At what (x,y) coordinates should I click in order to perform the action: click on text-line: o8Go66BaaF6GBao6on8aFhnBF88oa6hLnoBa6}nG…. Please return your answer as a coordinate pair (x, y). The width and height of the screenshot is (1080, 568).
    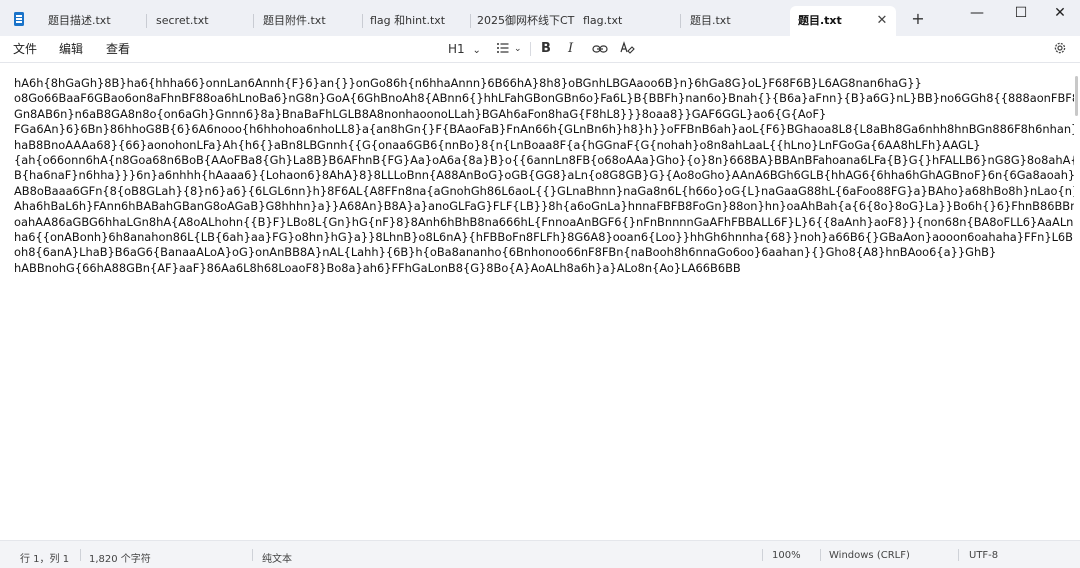
    Looking at the image, I should click on (544, 98).